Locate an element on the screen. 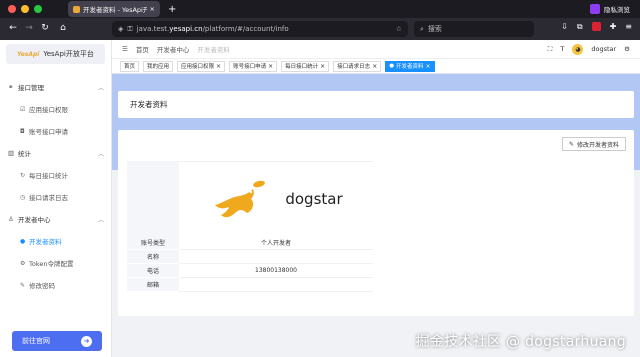 Image resolution: width=640 pixels, height=357 pixels. search-input: 搜索 is located at coordinates (435, 29).